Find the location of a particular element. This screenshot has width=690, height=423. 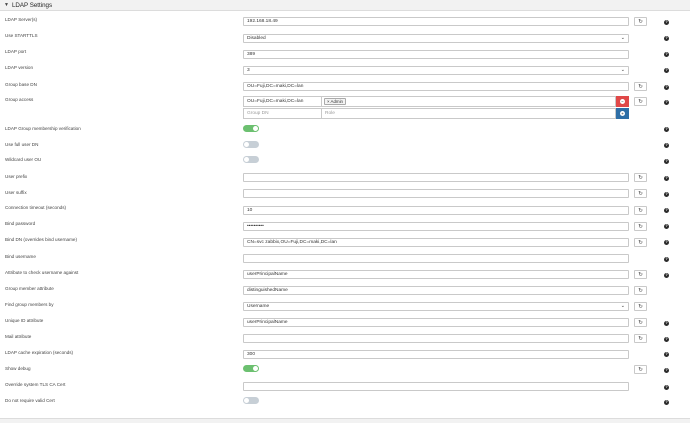

group-access-reset-button: ↻ is located at coordinates (640, 101).